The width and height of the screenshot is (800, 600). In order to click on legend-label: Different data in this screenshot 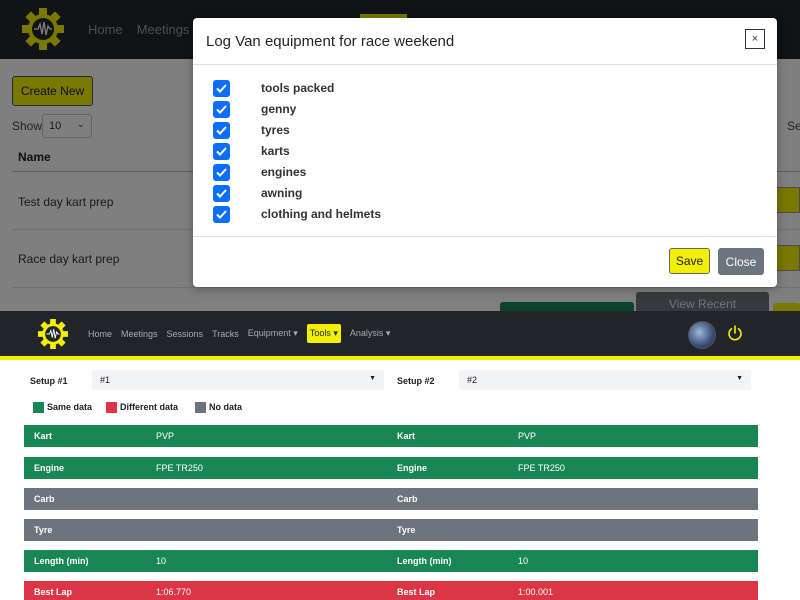, I will do `click(149, 407)`.